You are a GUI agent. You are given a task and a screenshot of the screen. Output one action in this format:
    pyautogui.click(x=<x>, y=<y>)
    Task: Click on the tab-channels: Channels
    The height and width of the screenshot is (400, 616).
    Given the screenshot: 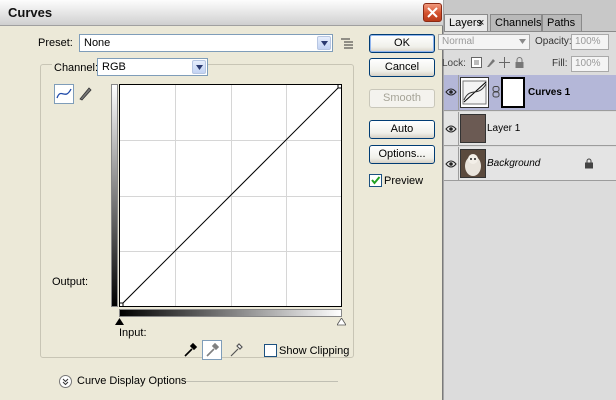 What is the action you would take?
    pyautogui.click(x=516, y=23)
    